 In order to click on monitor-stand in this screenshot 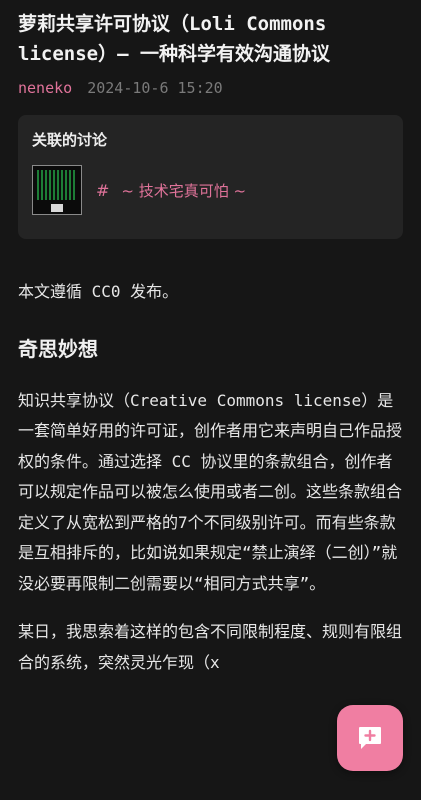, I will do `click(57, 208)`.